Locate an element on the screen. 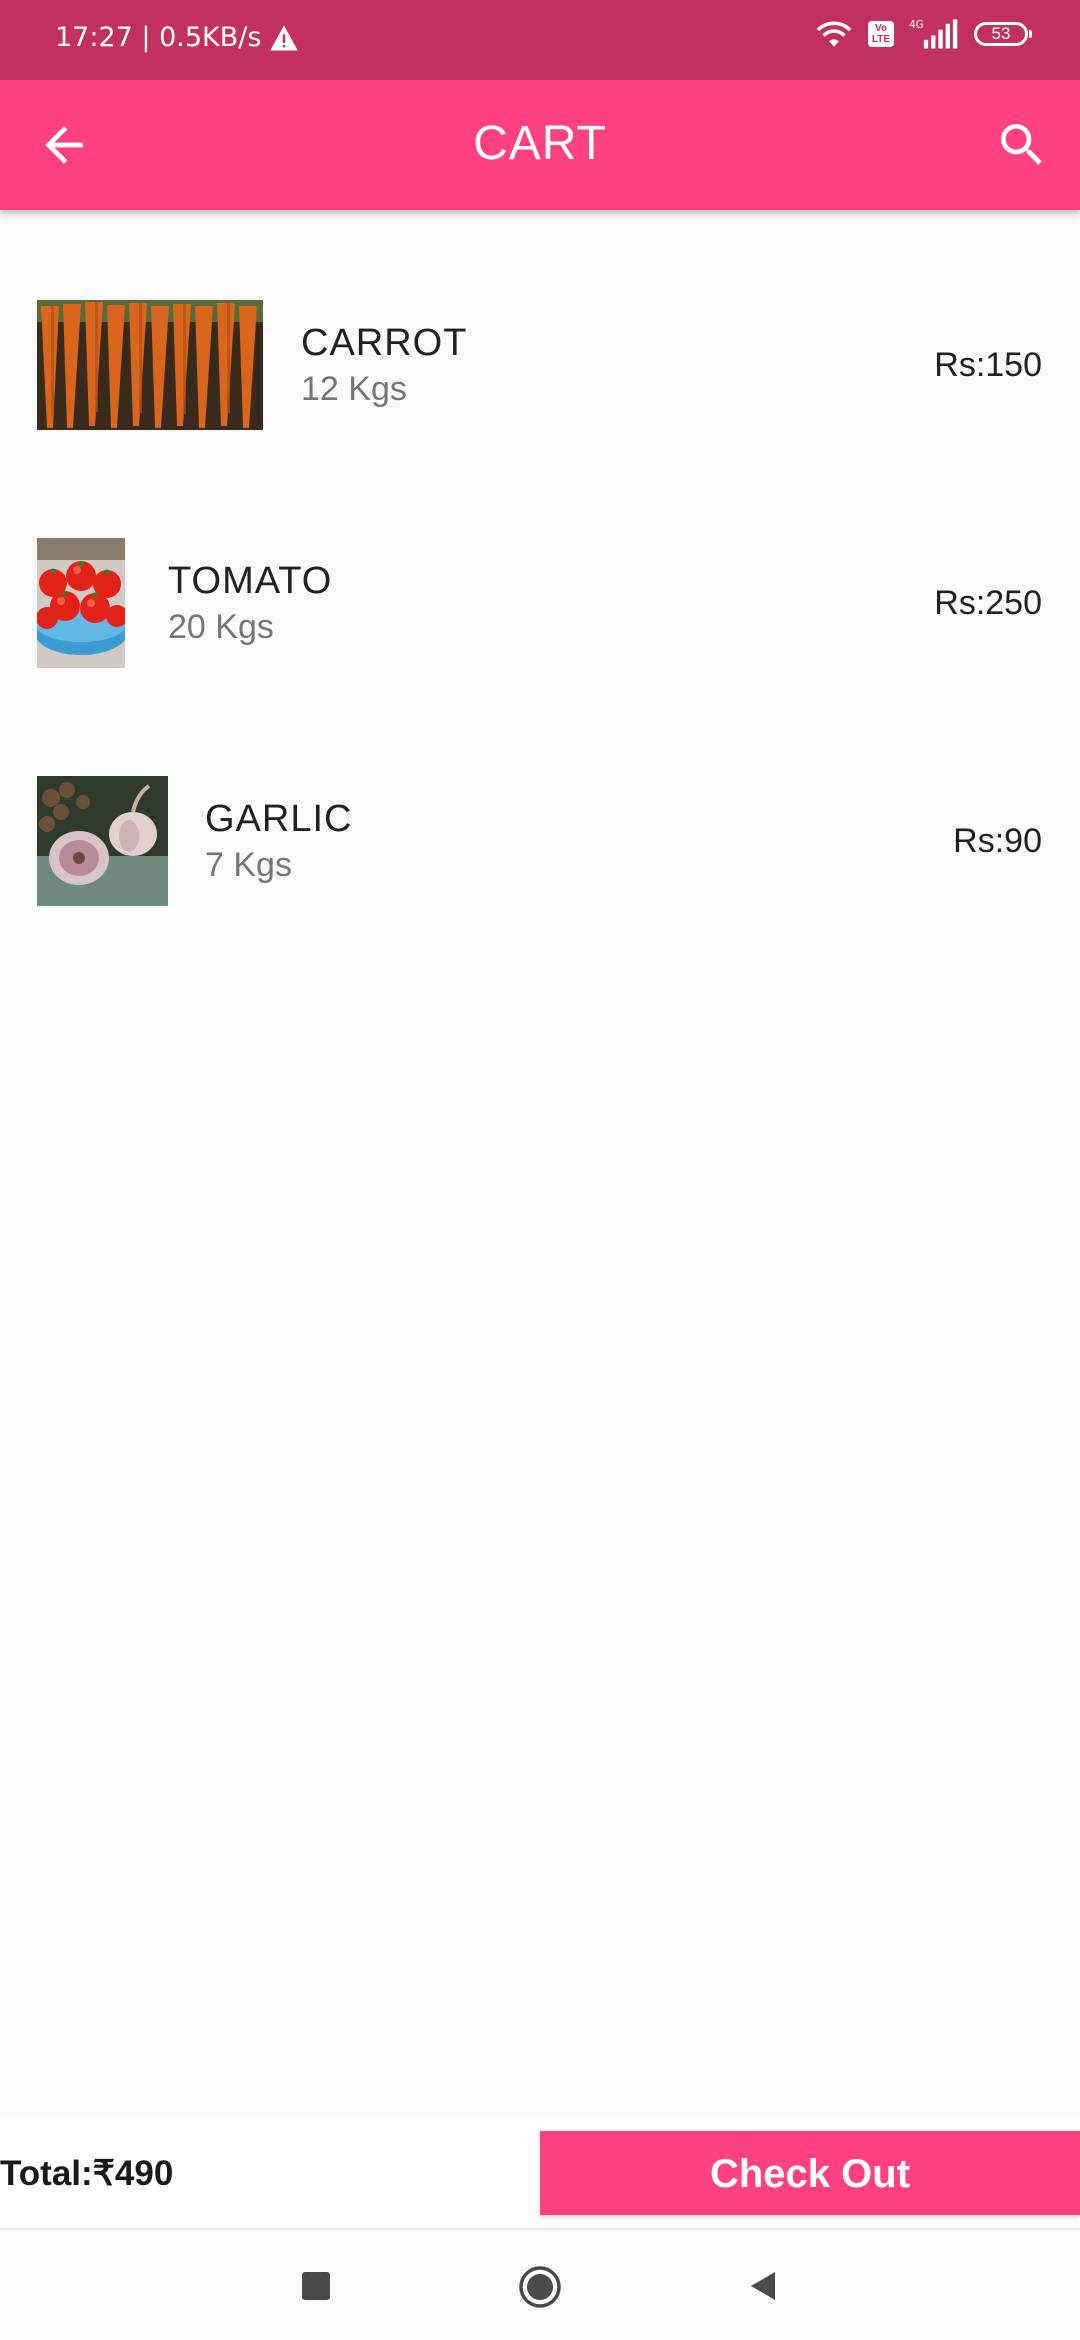 Image resolution: width=1080 pixels, height=2340 pixels. checkout-bar: Total:₹490 Check Out is located at coordinates (540, 2173).